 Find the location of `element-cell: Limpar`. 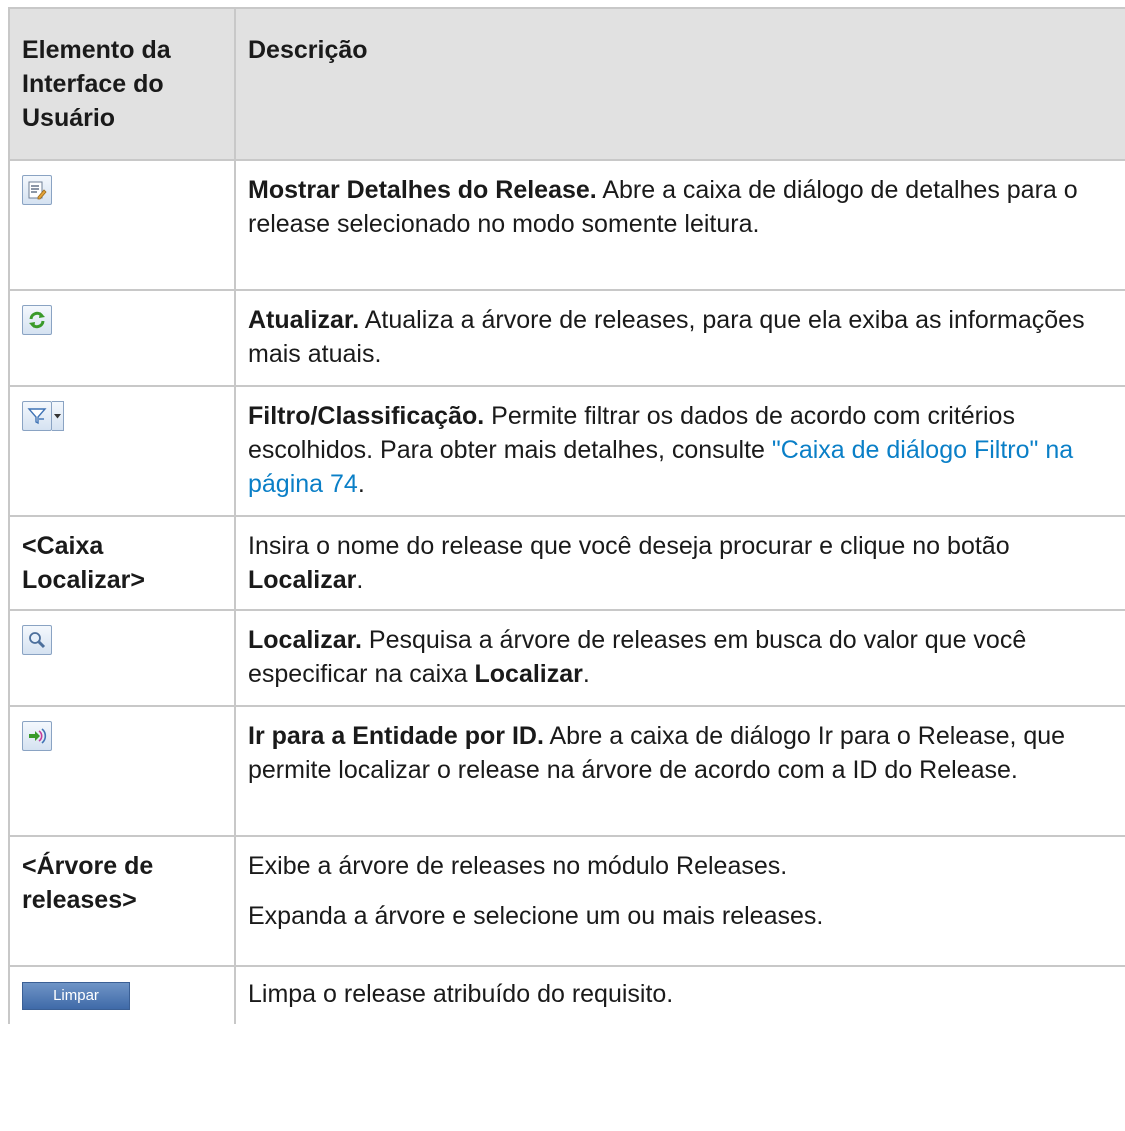

element-cell: Limpar is located at coordinates (122, 994).